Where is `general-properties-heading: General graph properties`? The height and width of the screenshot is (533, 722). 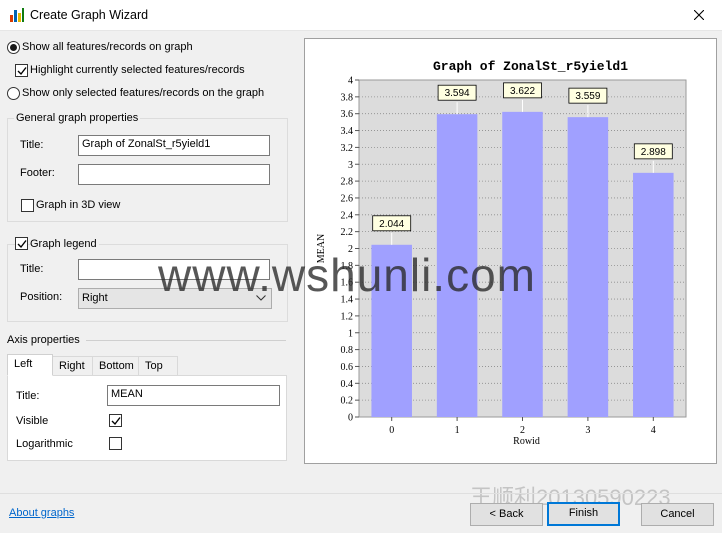 general-properties-heading: General graph properties is located at coordinates (77, 118).